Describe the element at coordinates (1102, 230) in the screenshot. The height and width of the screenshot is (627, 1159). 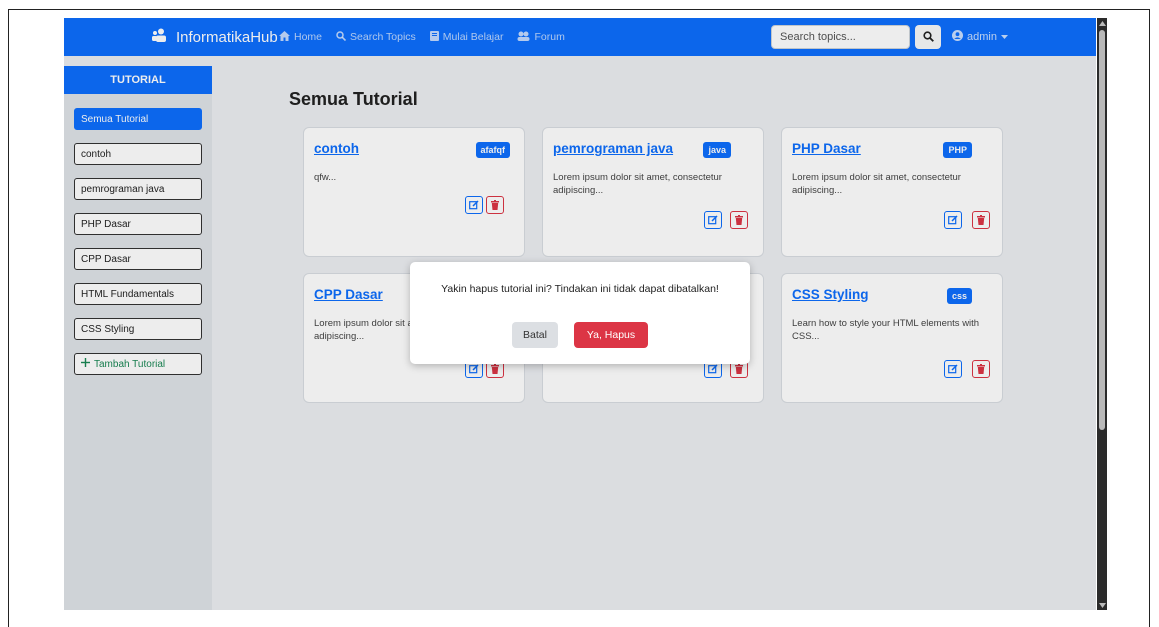
I see `scrollbar-thumb` at that location.